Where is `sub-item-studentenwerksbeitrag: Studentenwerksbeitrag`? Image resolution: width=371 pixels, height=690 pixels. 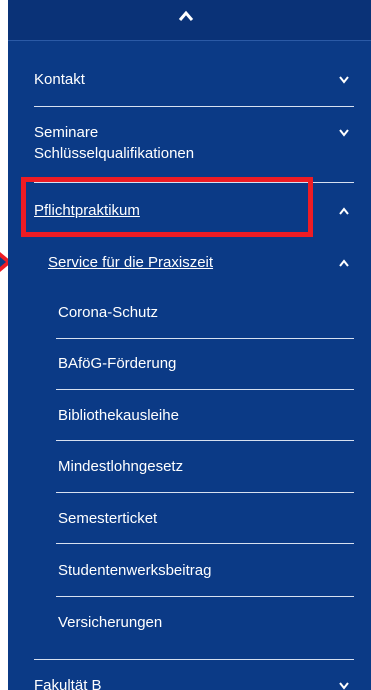
sub-item-studentenwerksbeitrag: Studentenwerksbeitrag is located at coordinates (205, 571).